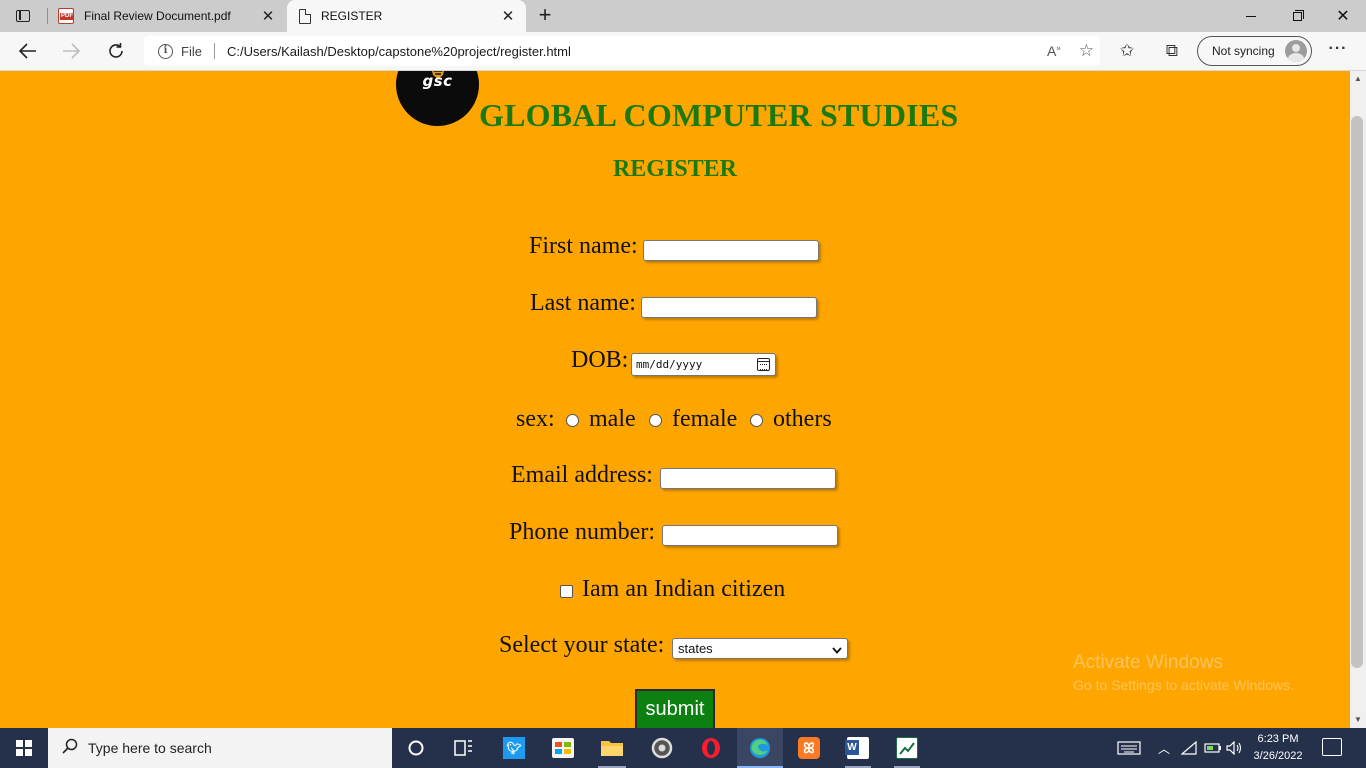  I want to click on sex-radio-others, so click(756, 420).